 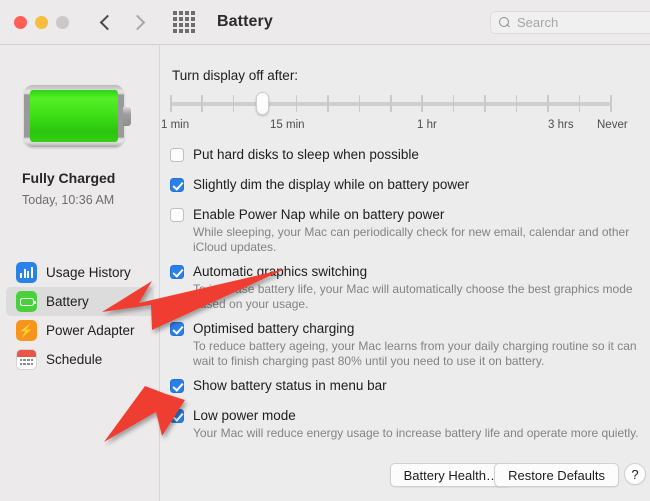 I want to click on slider-ticks, so click(x=391, y=104).